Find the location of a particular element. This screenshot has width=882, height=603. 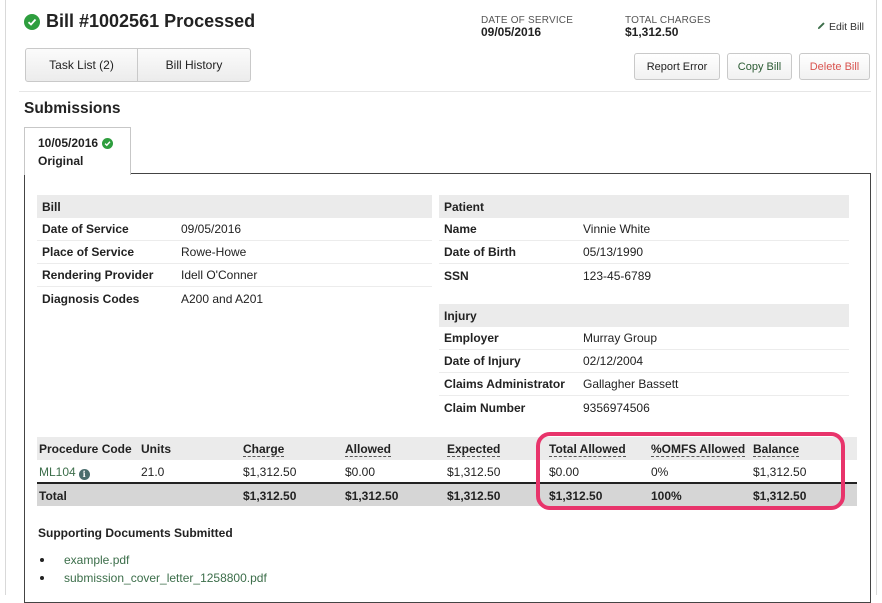

report-error-button: Report Error is located at coordinates (677, 66).